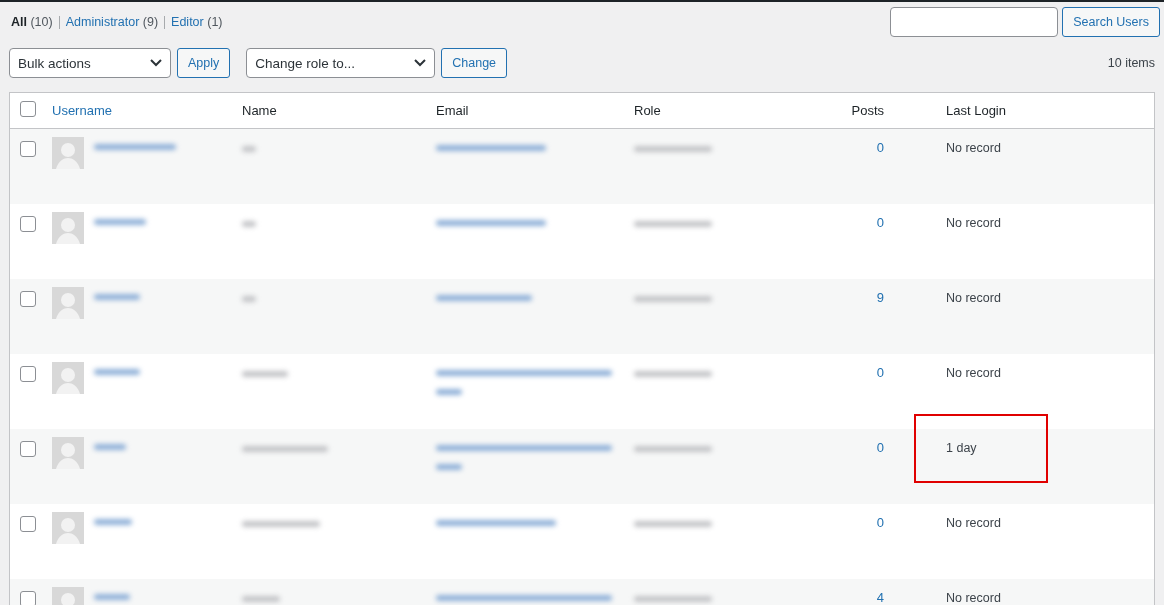  Describe the element at coordinates (452, 110) in the screenshot. I see `column-header: Email` at that location.